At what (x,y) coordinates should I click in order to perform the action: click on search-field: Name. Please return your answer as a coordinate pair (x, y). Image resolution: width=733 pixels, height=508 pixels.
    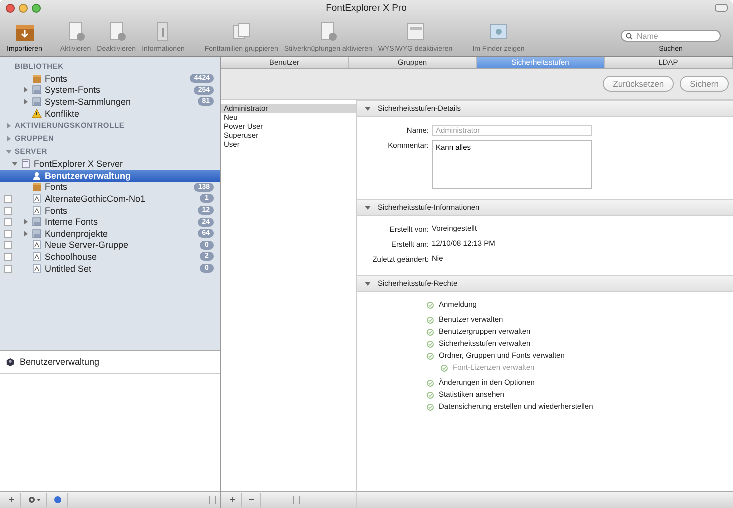
    Looking at the image, I should click on (671, 36).